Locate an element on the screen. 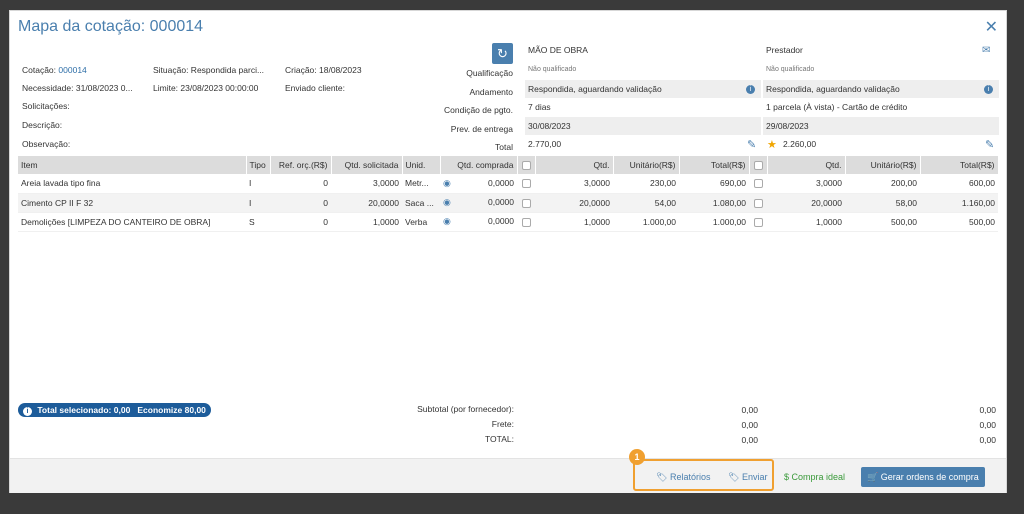 The image size is (1024, 514). col-s2-total: Total(R$) is located at coordinates (959, 165).